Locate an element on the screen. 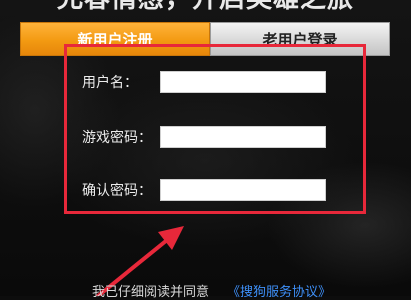 This screenshot has width=411, height=300. agreement-text: 我已仔细阅读并同意 is located at coordinates (151, 292).